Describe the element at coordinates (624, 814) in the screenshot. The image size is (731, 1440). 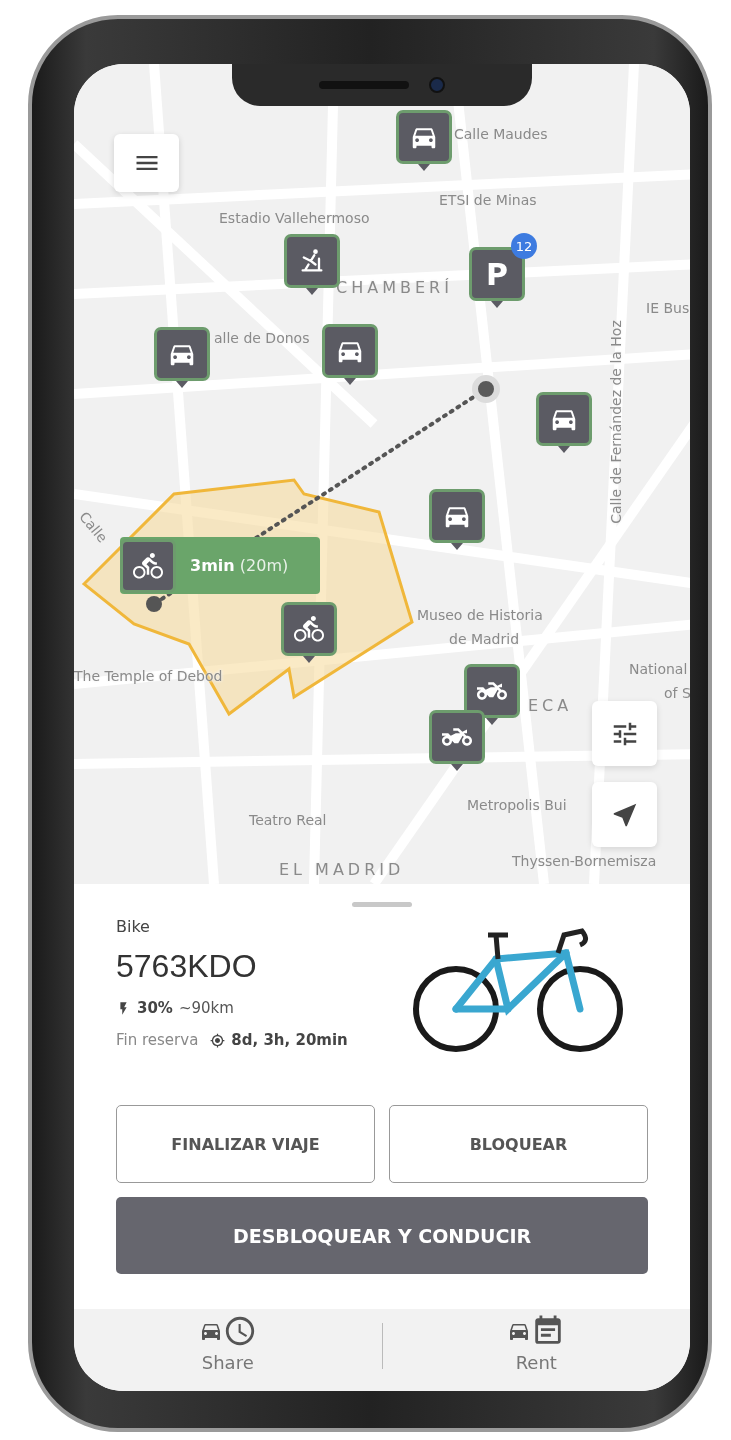
I see `locate-button` at that location.